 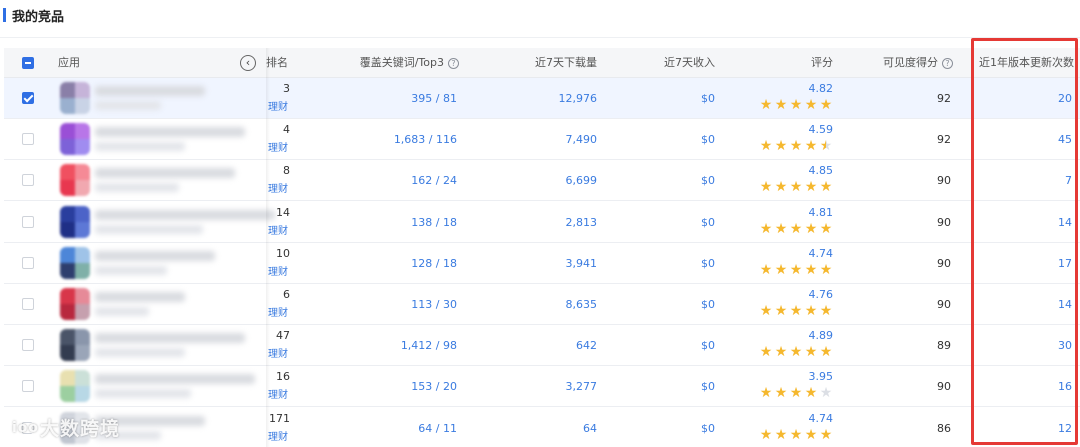 I want to click on keywords-link: 113 / 30, so click(x=380, y=304).